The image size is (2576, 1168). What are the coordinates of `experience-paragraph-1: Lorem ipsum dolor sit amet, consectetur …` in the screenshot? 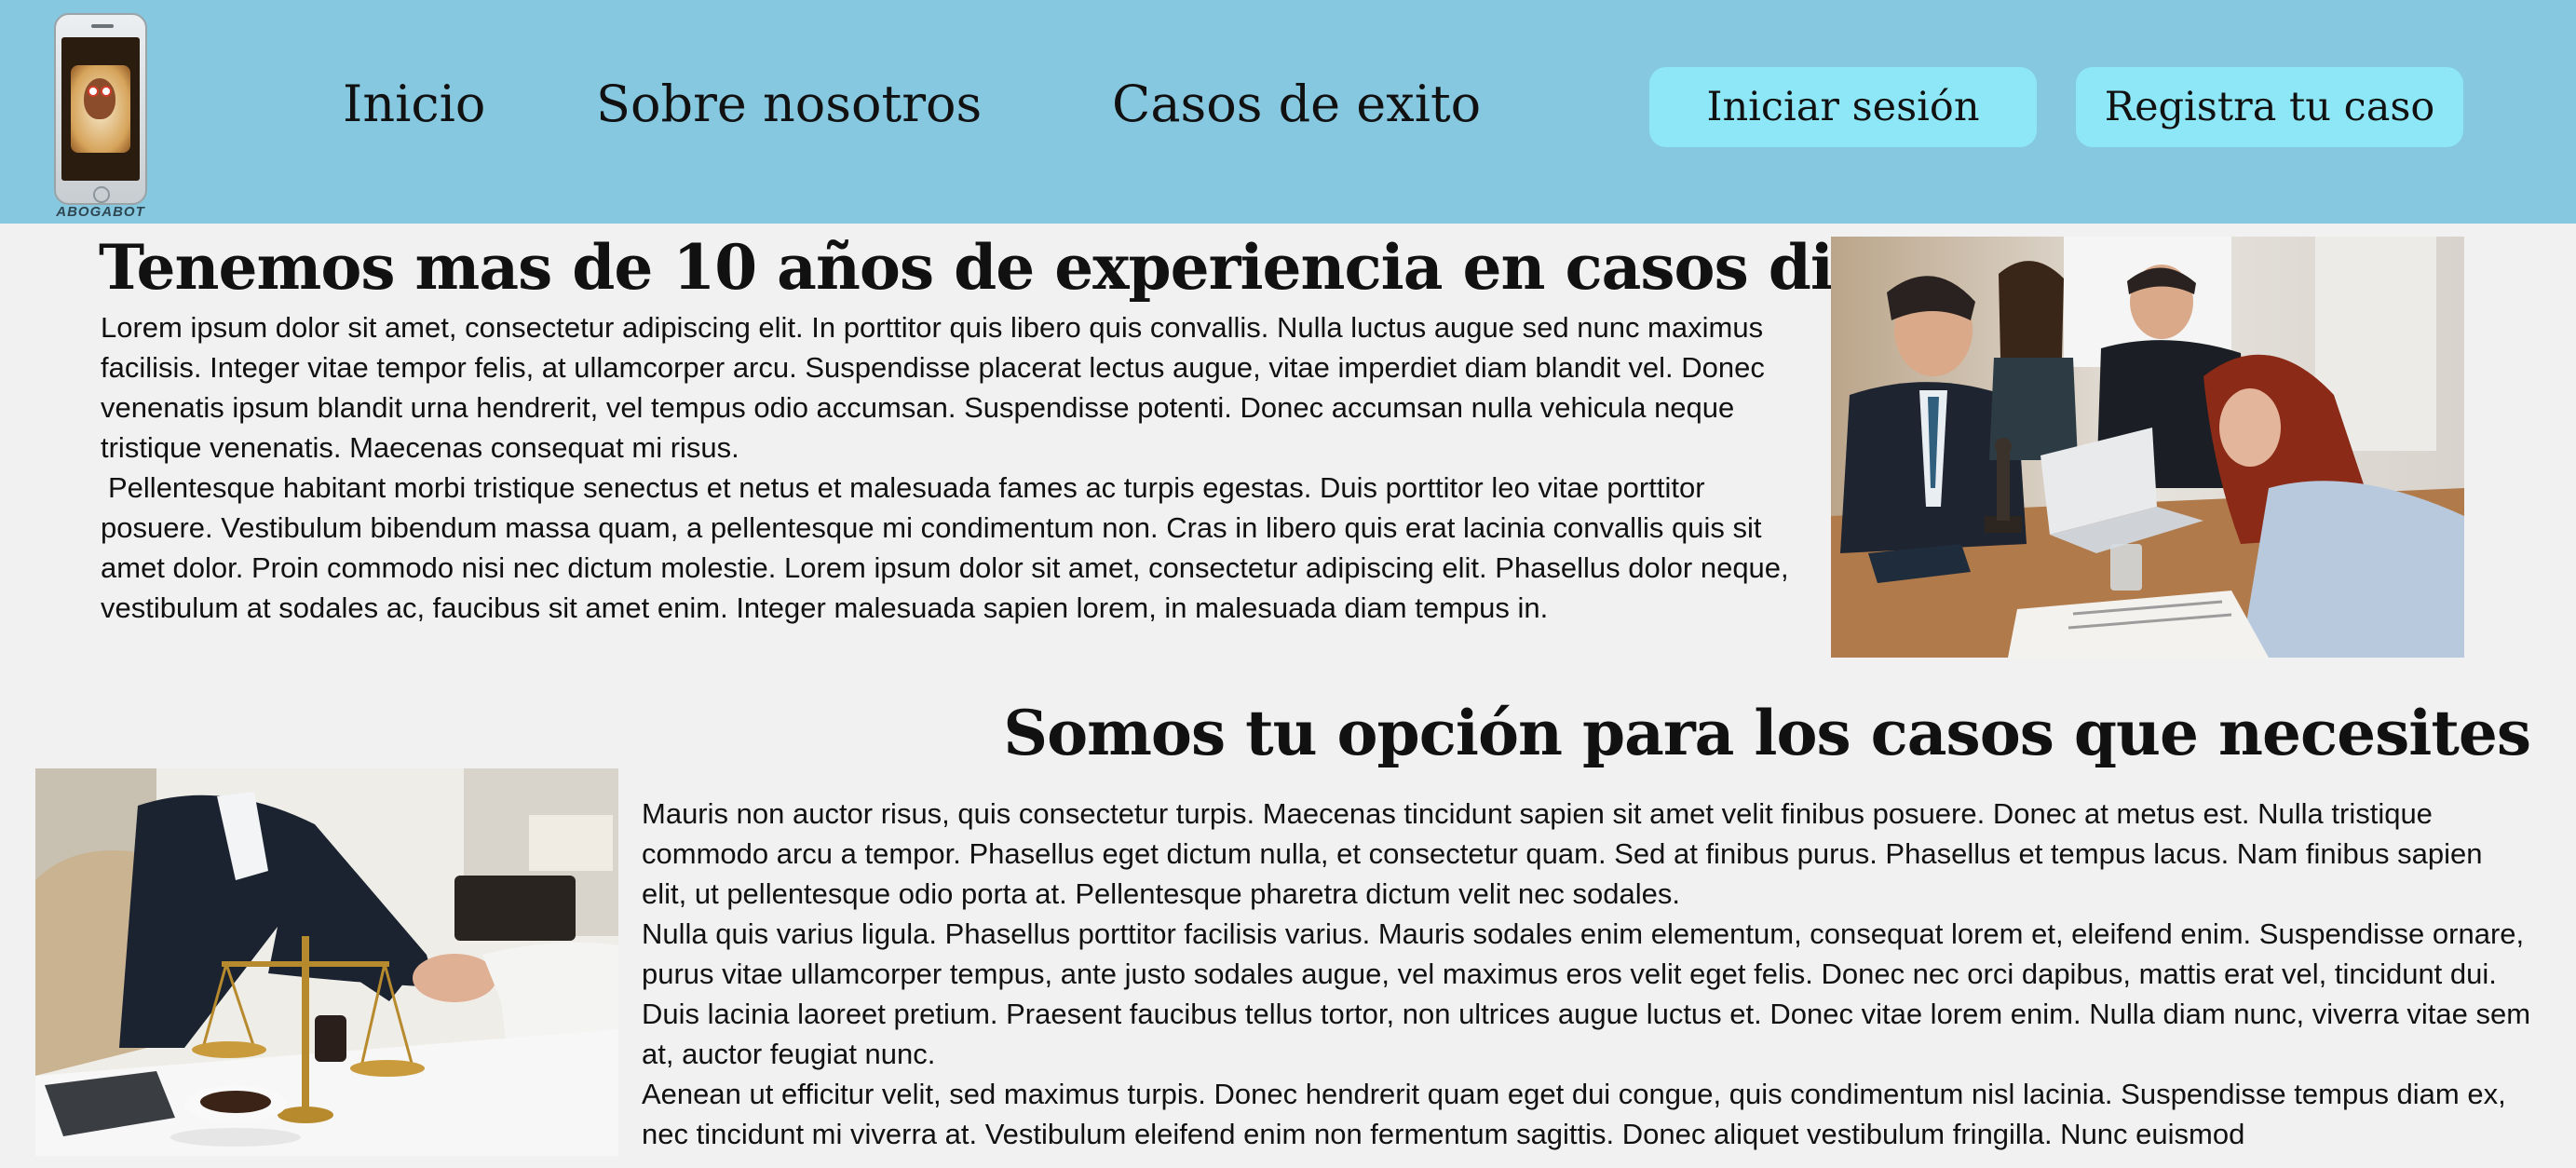 It's located at (933, 387).